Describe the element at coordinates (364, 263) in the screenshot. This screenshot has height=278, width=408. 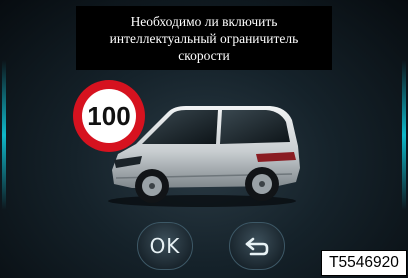
I see `figure-reference-label: T5546920` at that location.